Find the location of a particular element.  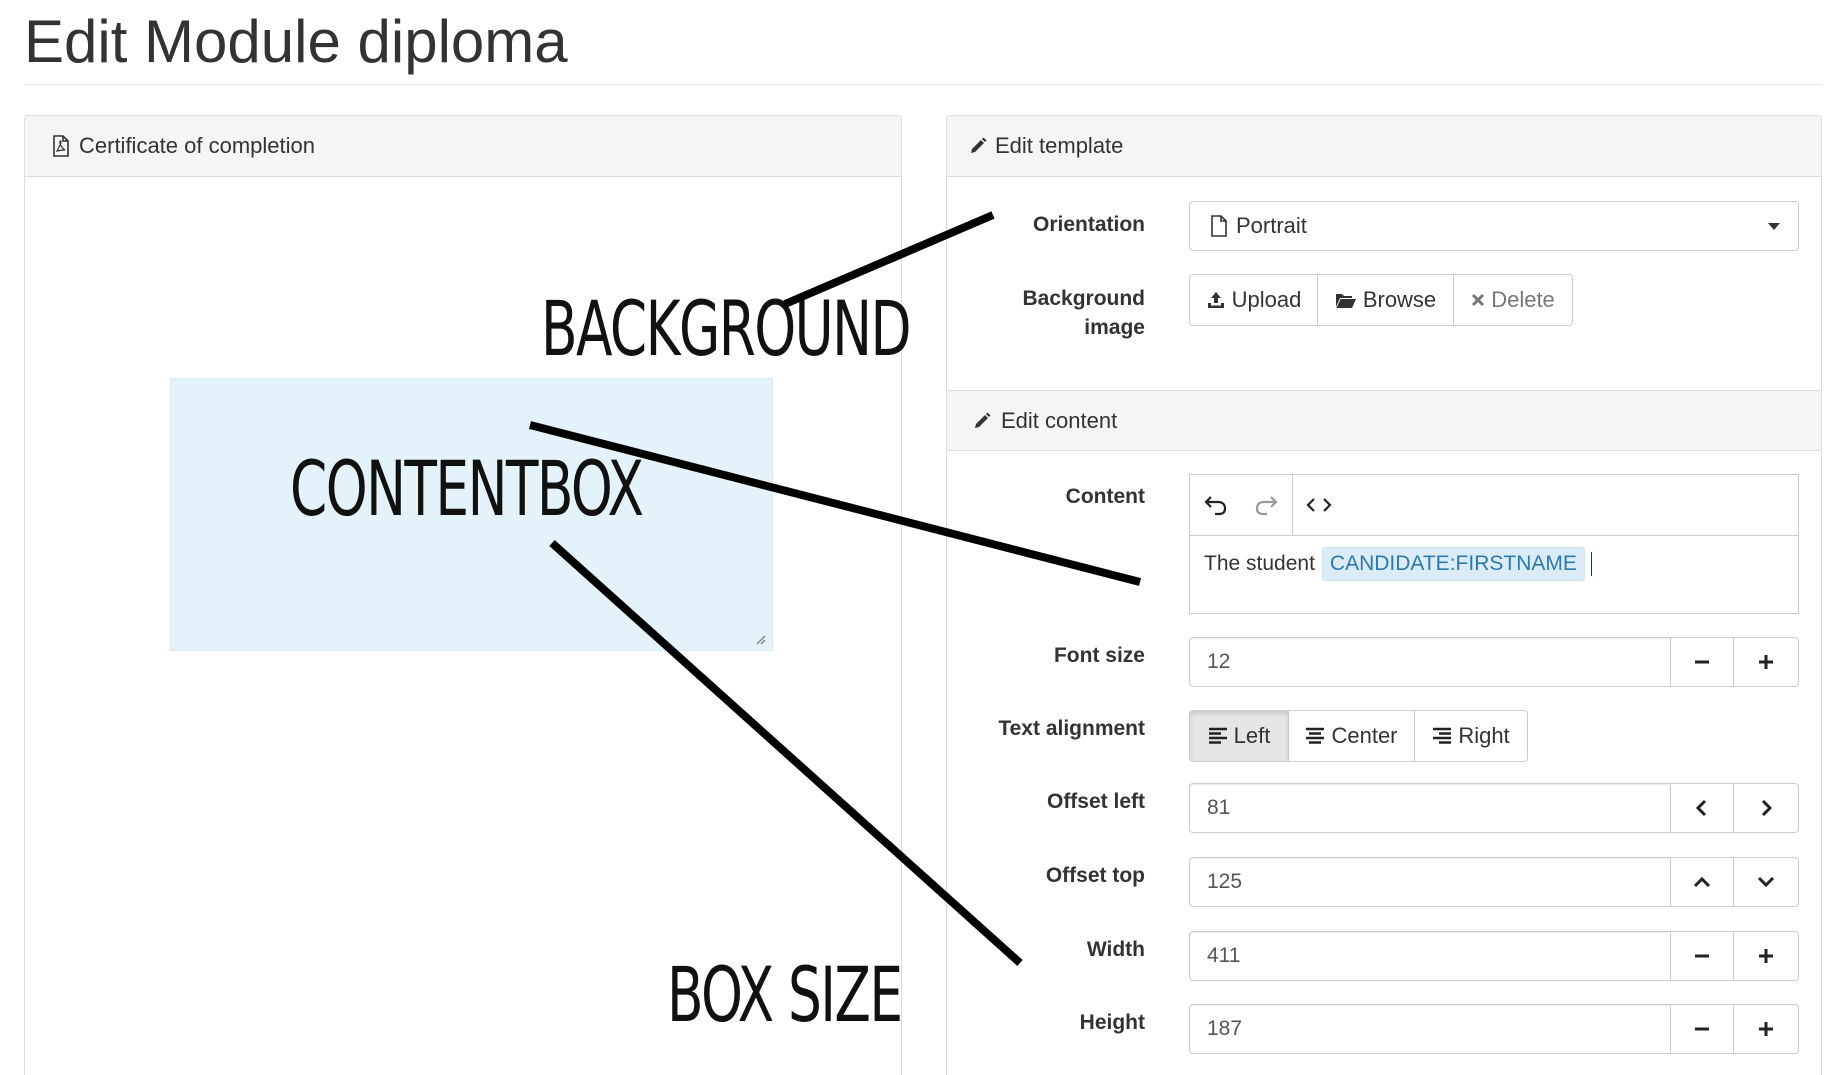

preview-panel-title: Certificate of completion is located at coordinates (197, 145).